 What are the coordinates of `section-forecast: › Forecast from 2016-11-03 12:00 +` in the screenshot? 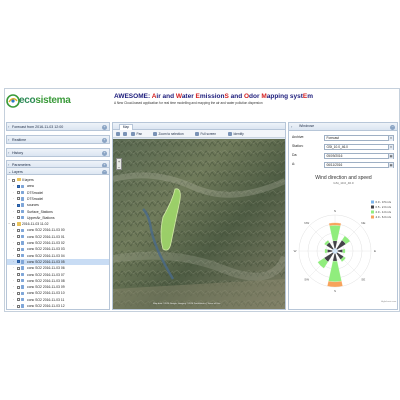 It's located at (58, 126).